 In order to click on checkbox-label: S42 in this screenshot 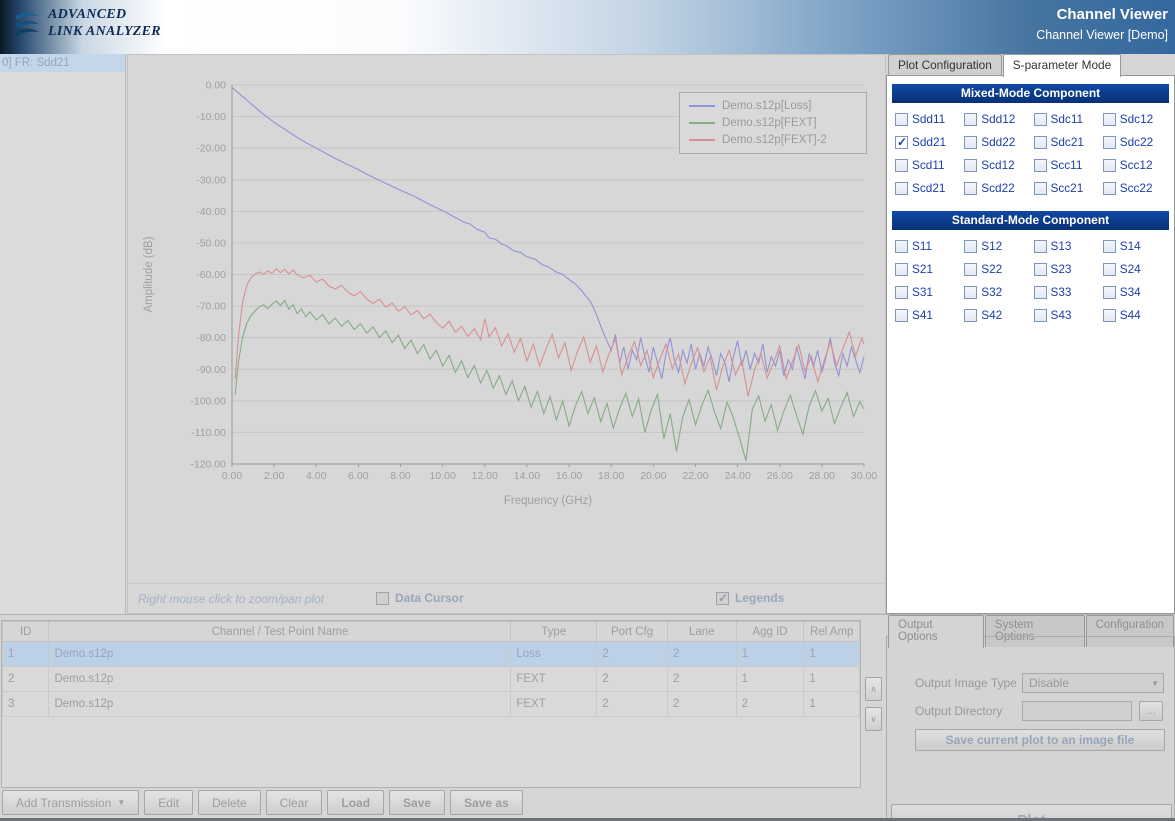, I will do `click(992, 315)`.